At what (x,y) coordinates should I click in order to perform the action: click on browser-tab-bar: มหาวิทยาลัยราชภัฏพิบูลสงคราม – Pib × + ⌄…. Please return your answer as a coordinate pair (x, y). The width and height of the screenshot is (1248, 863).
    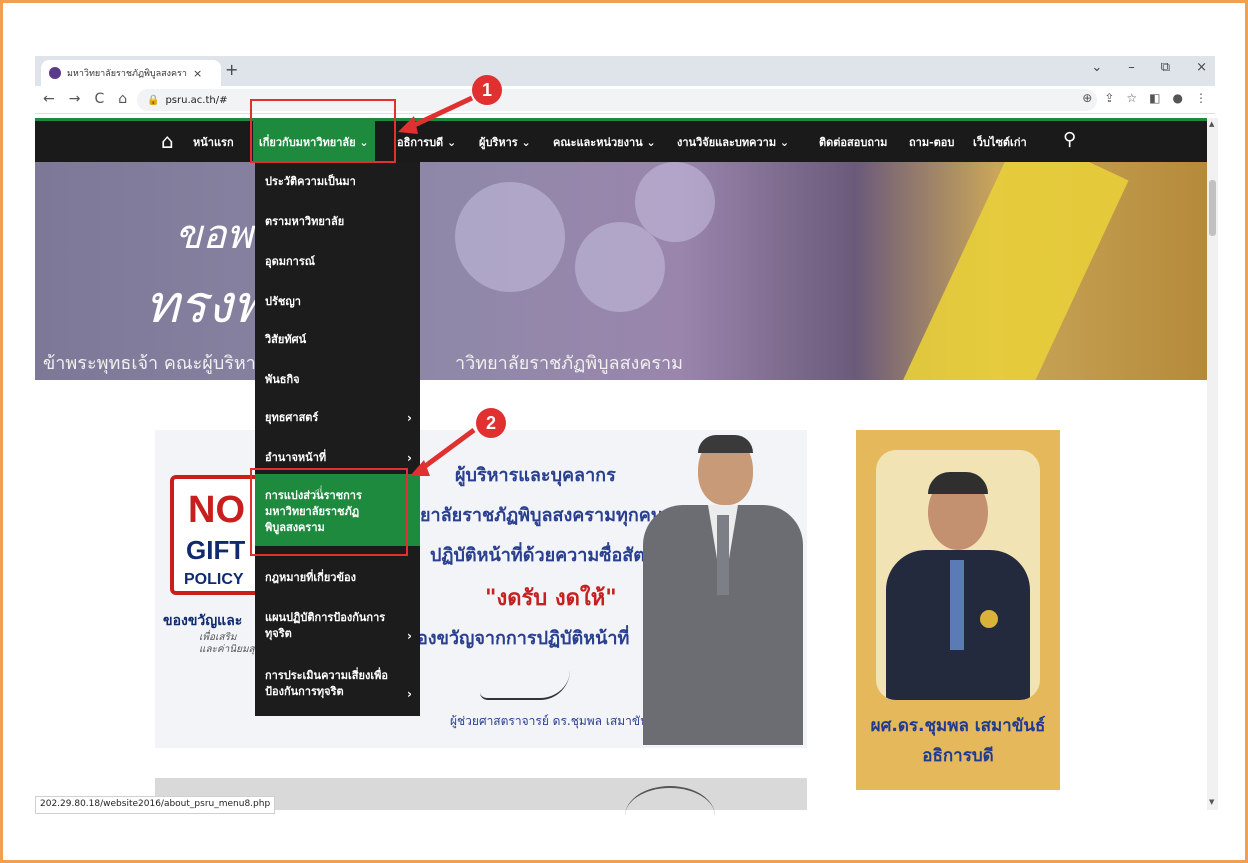
    Looking at the image, I should click on (625, 71).